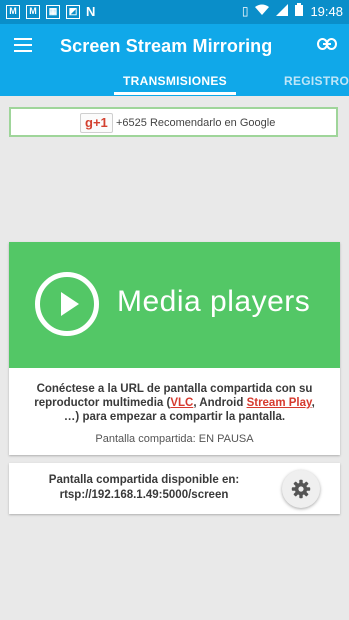 Image resolution: width=349 pixels, height=620 pixels. I want to click on system-icons: ▯ 19:48, so click(292, 11).